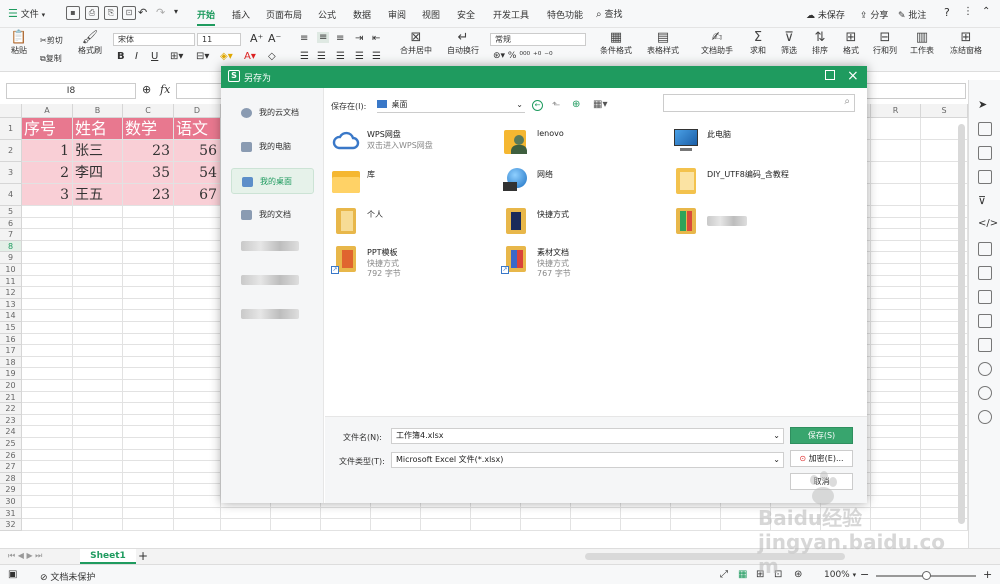 The image size is (1000, 584). Describe the element at coordinates (944, 111) in the screenshot. I see `column-header: S` at that location.